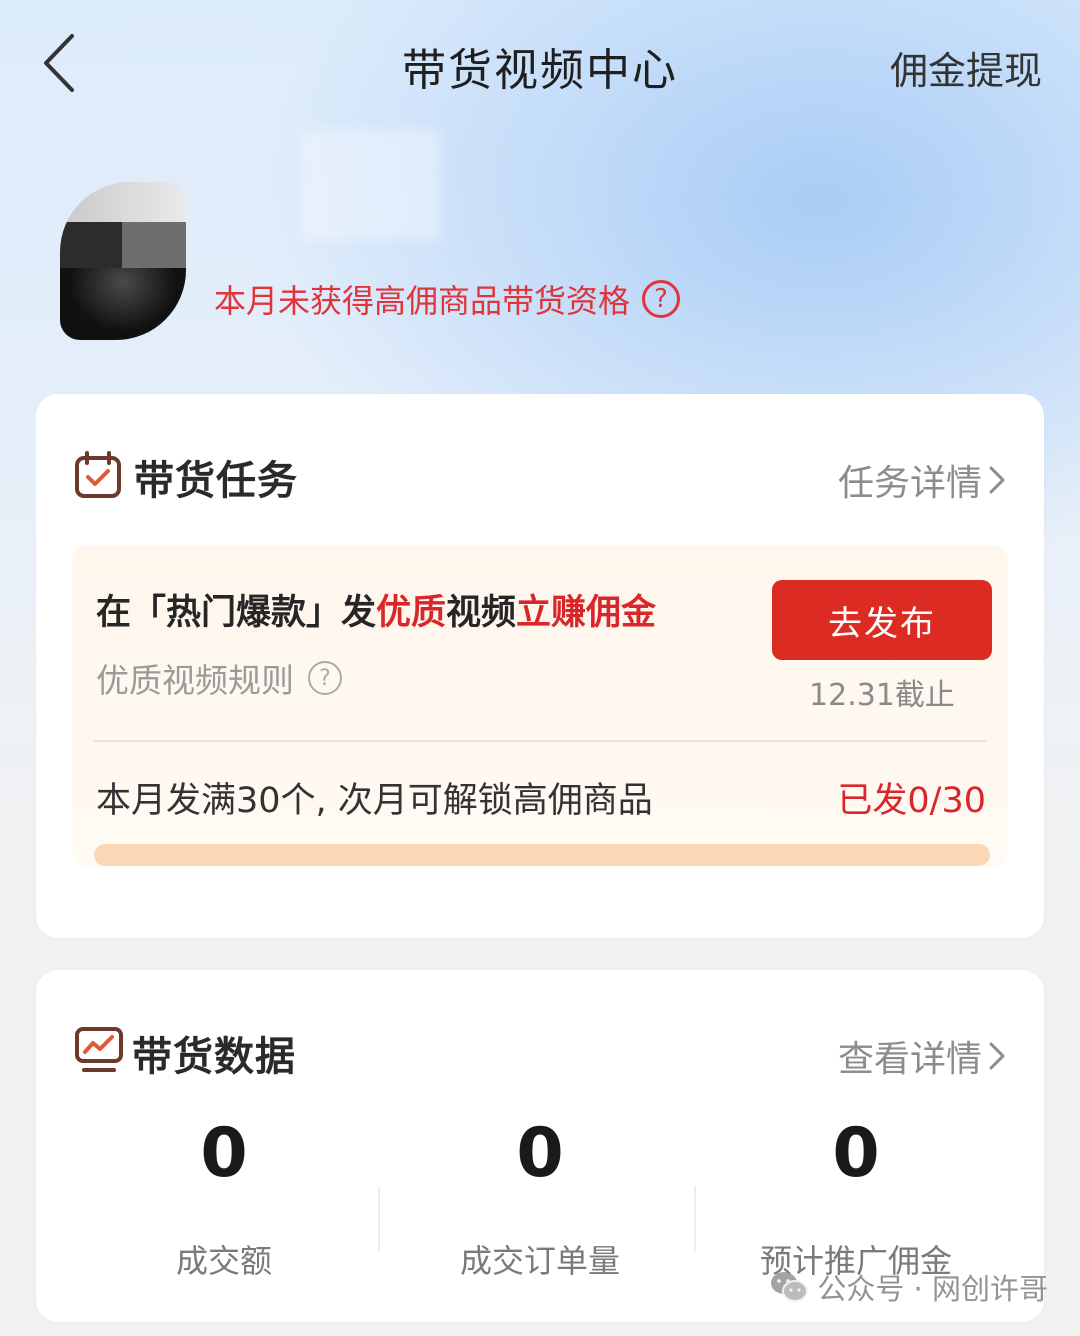 The width and height of the screenshot is (1080, 1336). Describe the element at coordinates (411, 613) in the screenshot. I see `task-headline-highlight-1: 优质` at that location.